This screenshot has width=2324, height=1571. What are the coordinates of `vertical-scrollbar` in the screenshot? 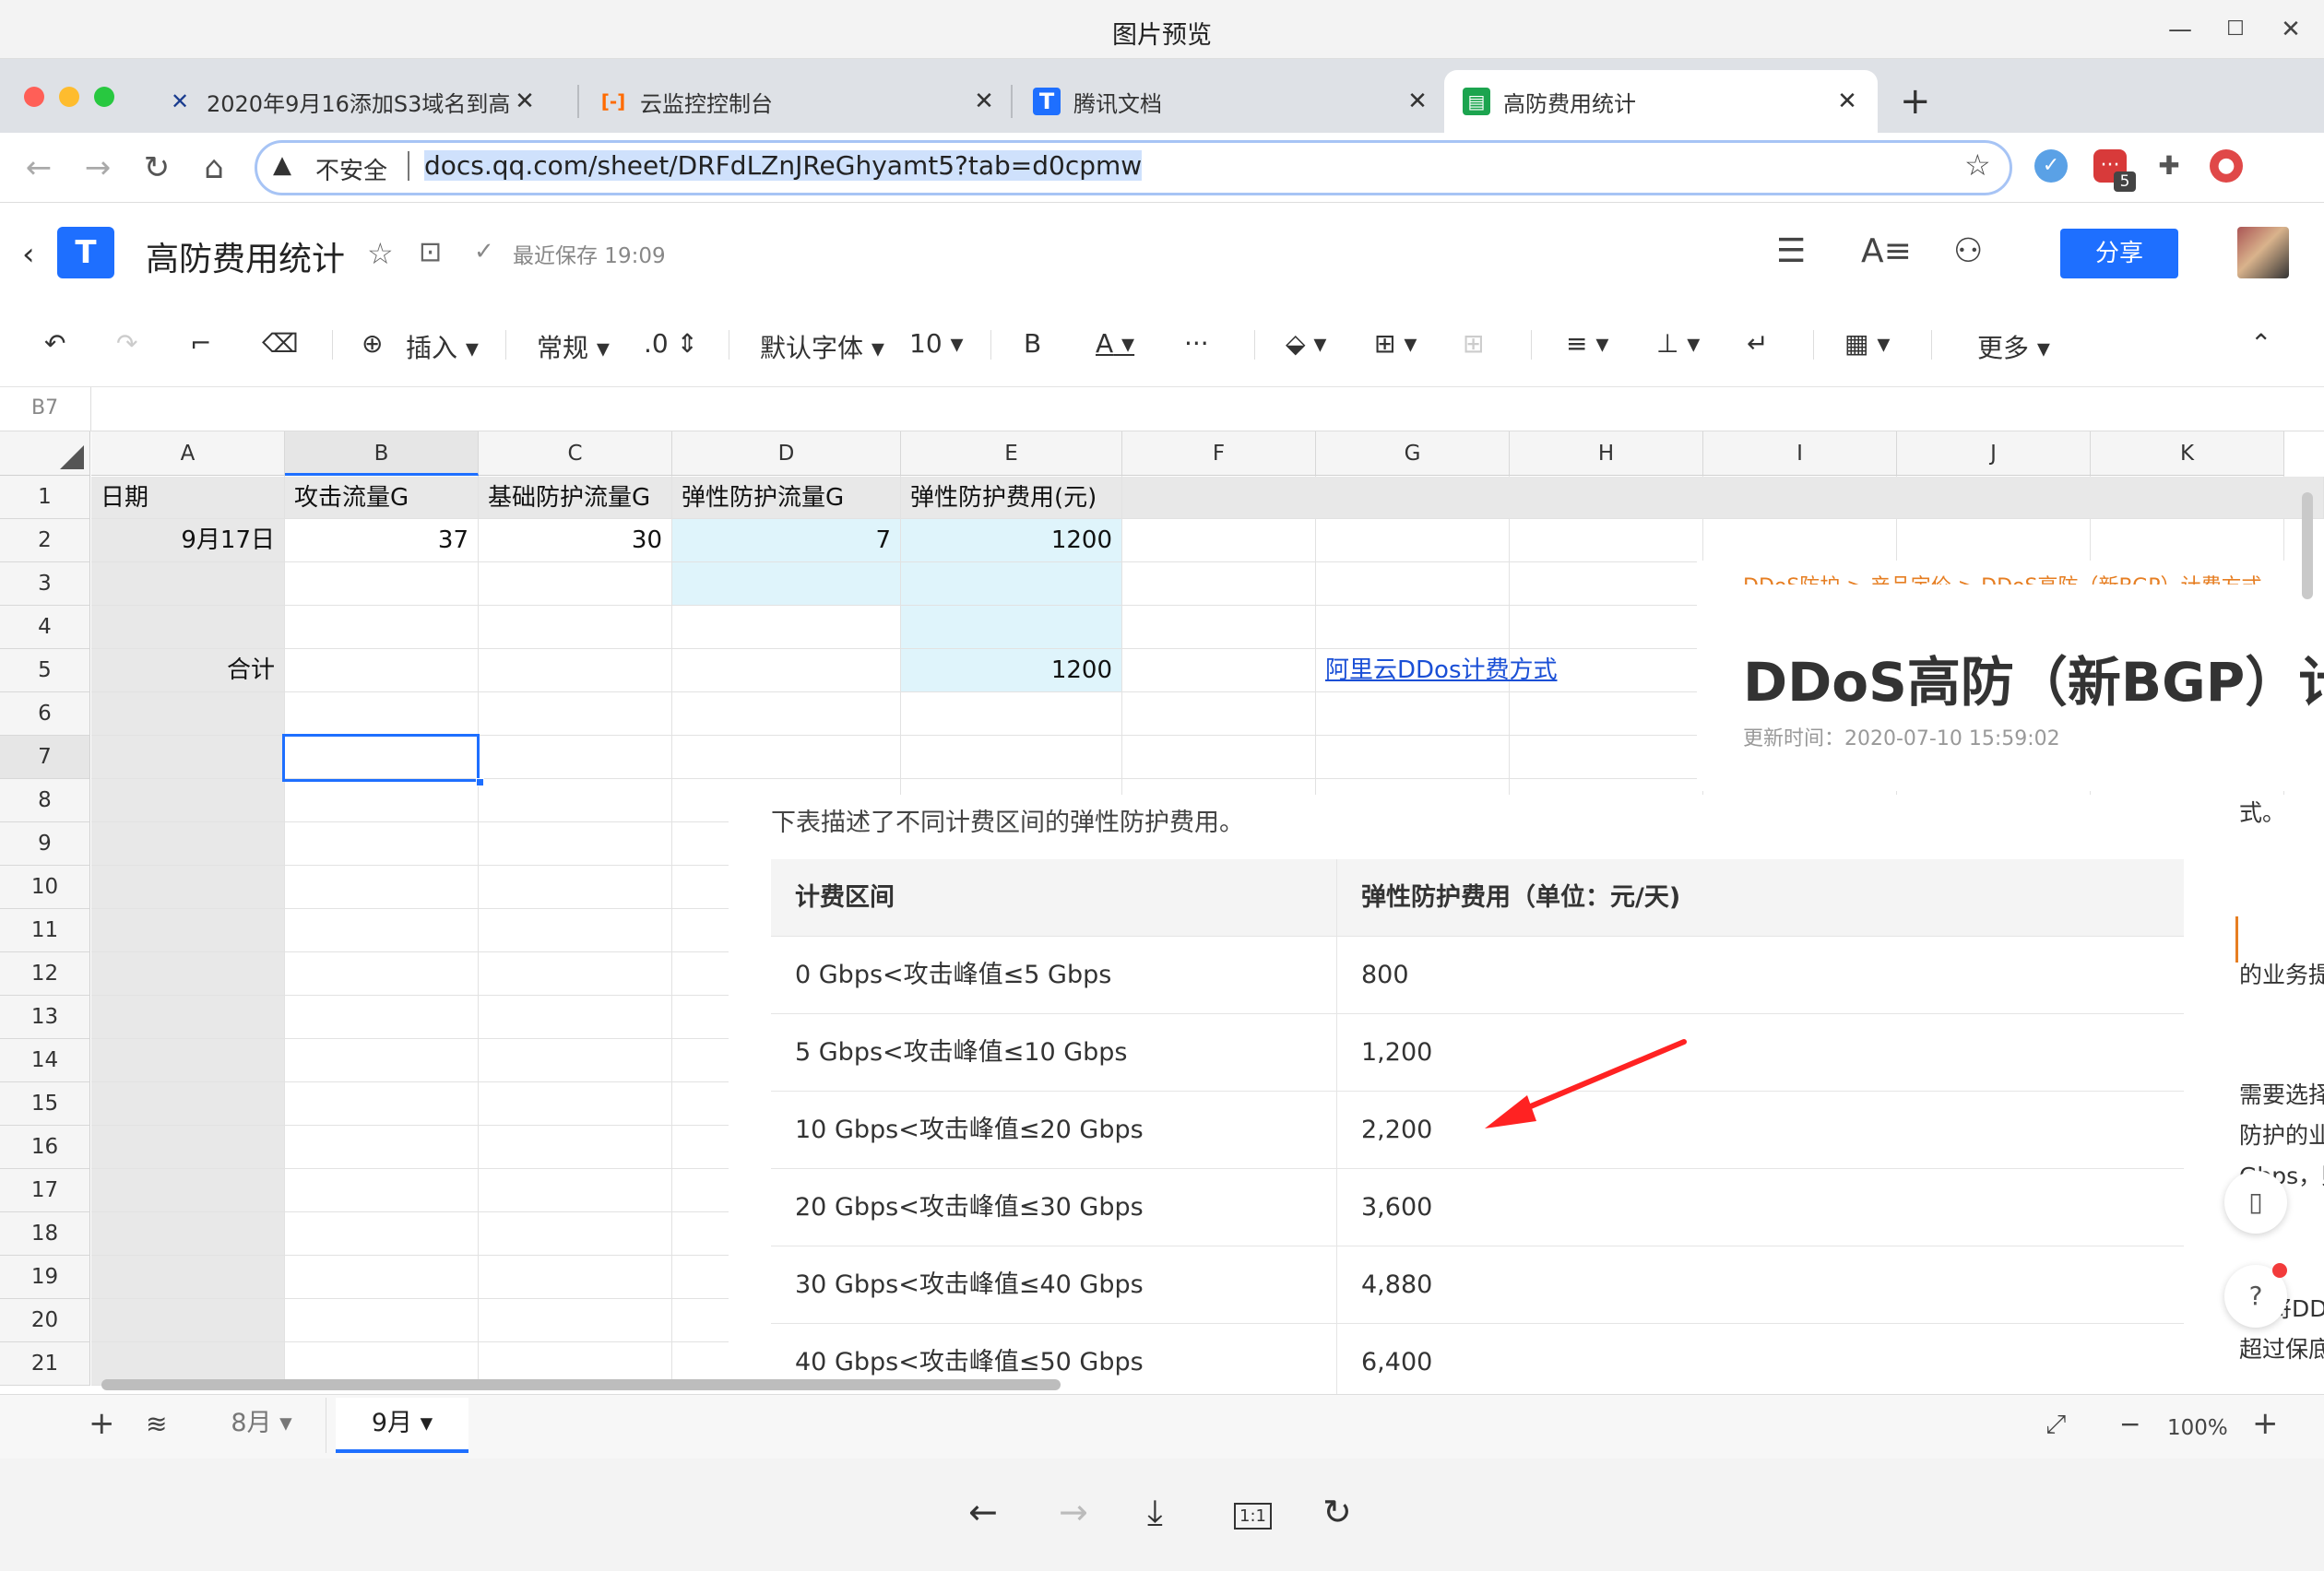 It's located at (2307, 545).